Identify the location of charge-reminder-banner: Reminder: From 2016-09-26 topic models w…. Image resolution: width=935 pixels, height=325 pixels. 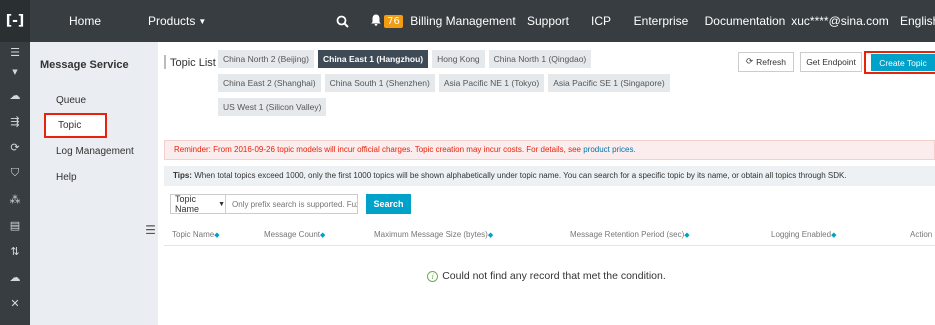
(549, 150).